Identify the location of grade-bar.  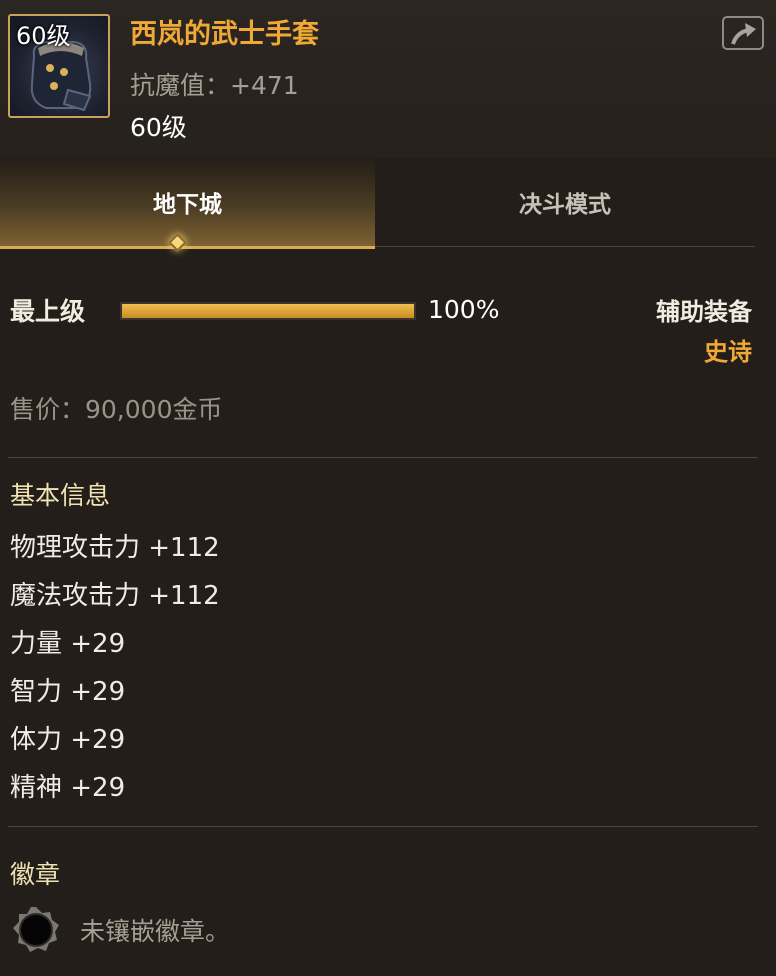
(268, 311).